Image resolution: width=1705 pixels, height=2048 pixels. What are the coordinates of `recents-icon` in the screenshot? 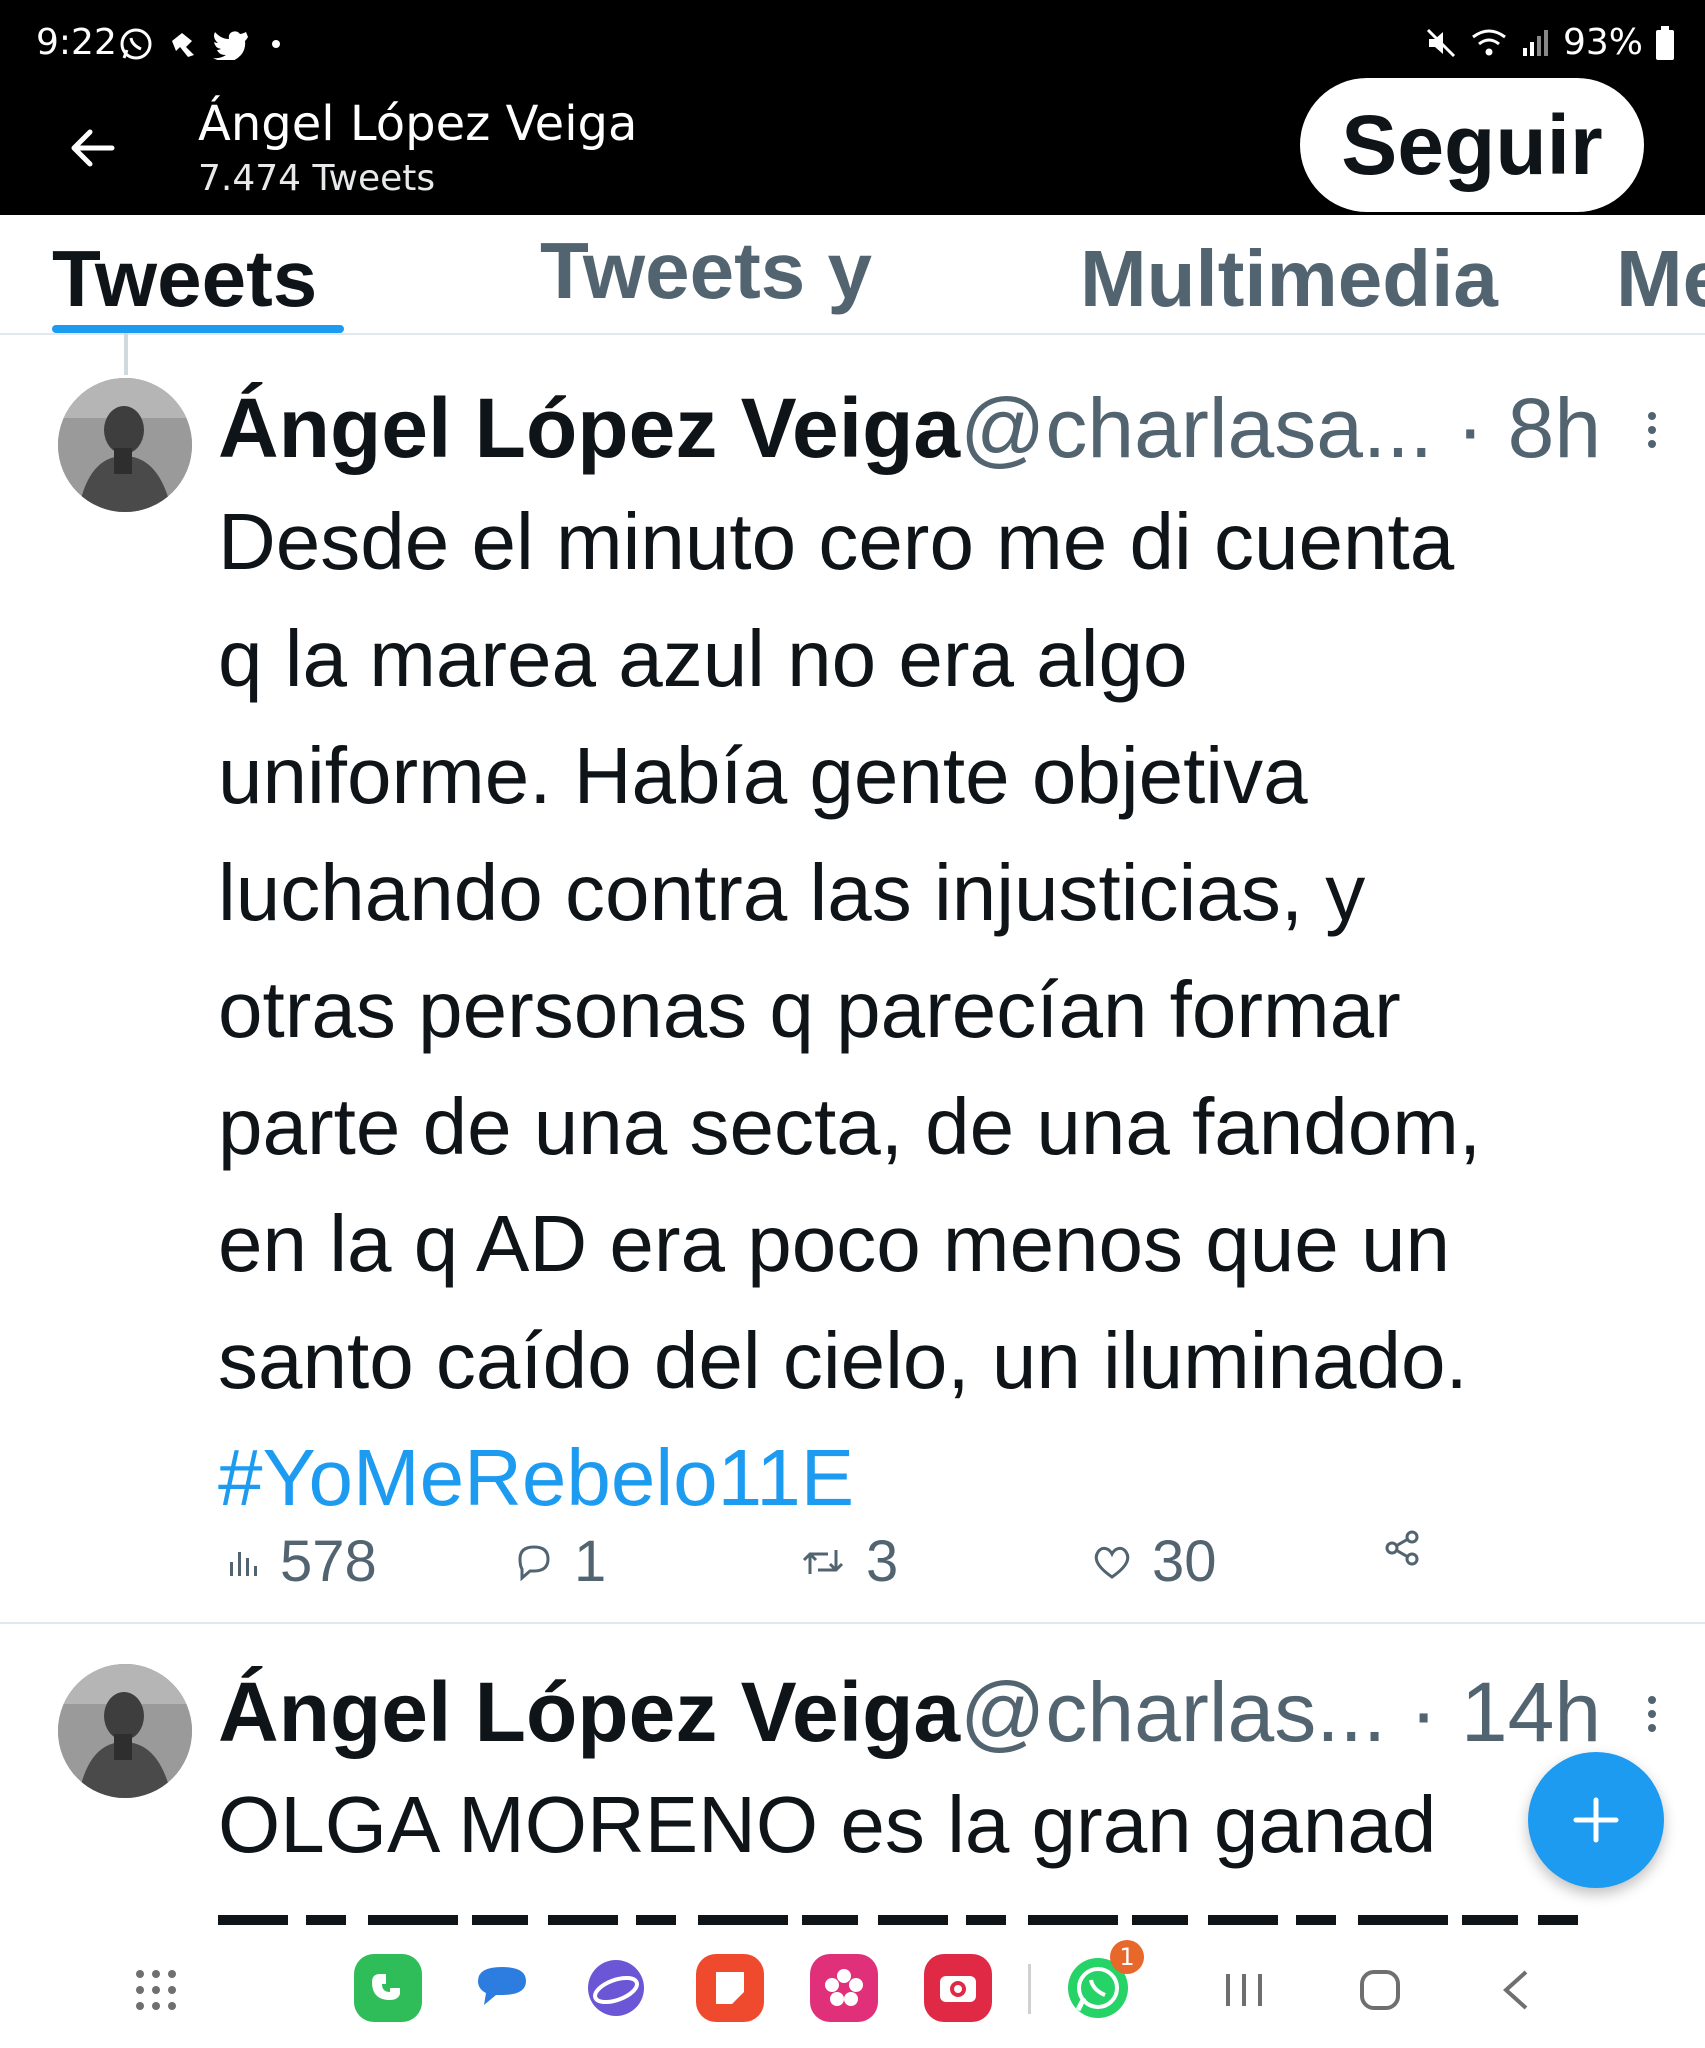 It's located at (1244, 1990).